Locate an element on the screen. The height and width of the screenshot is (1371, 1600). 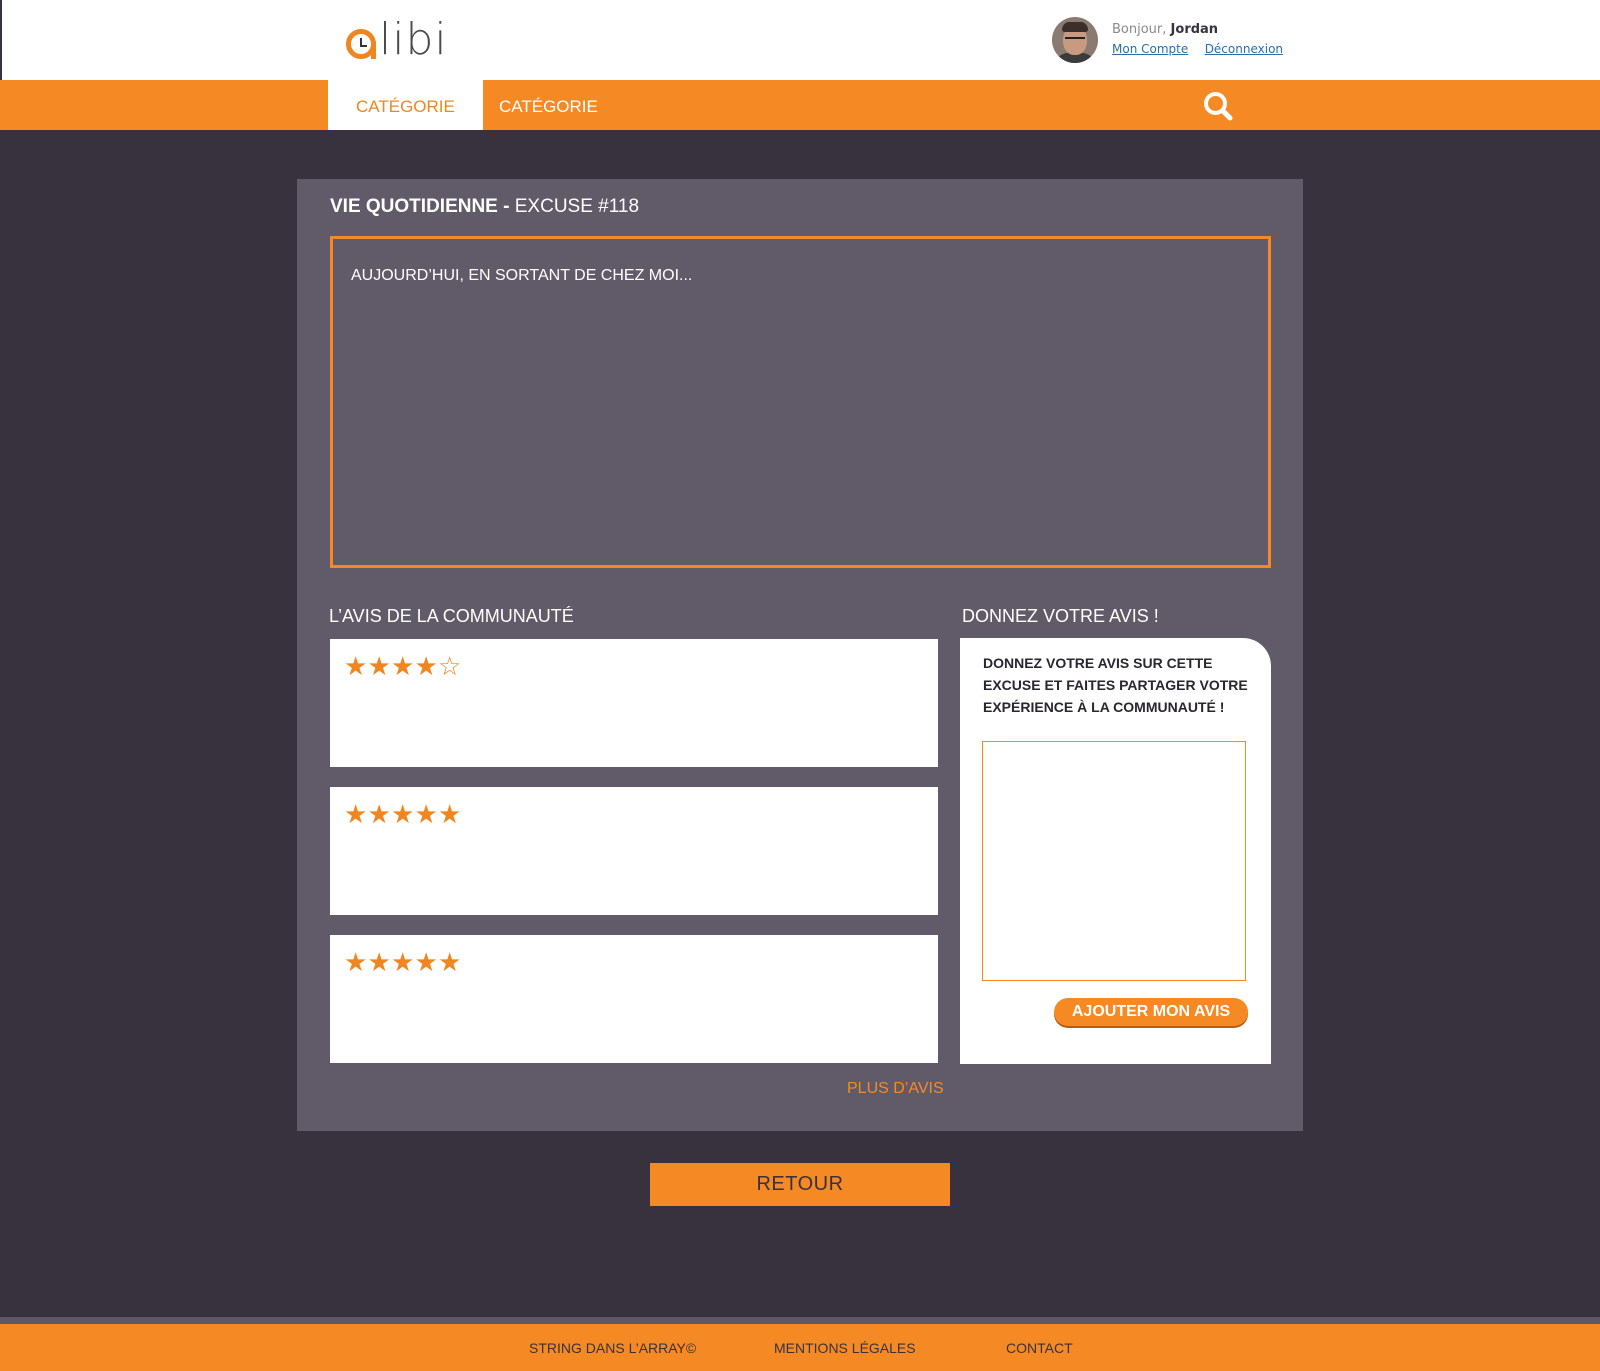
footer-copyright: STRING DANS L’ARRAY© is located at coordinates (613, 1348).